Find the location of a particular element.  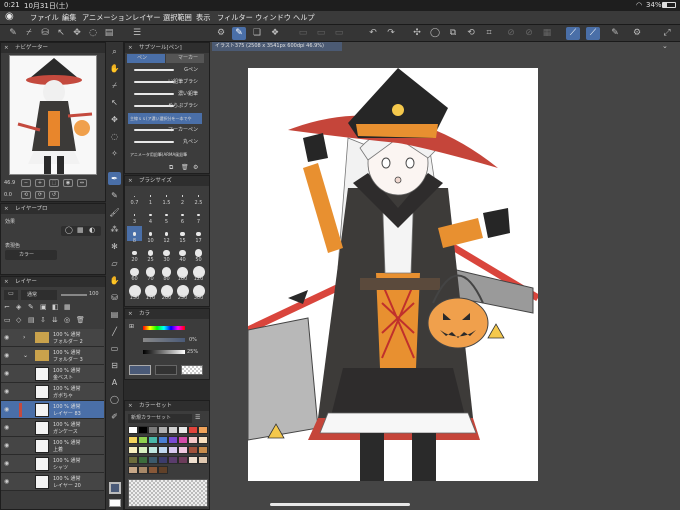

brush-size-option: 1.5 is located at coordinates (166, 197).